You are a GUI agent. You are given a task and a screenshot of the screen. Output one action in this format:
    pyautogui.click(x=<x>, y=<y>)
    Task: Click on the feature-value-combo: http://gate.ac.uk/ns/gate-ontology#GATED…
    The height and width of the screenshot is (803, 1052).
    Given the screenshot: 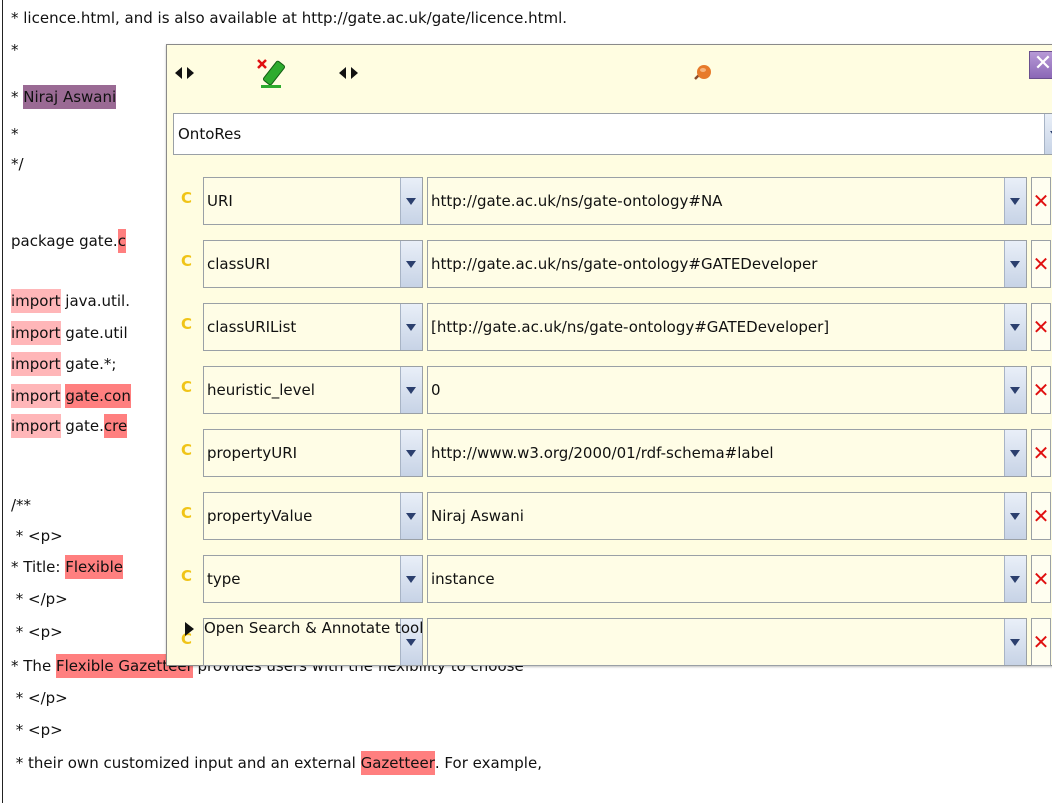 What is the action you would take?
    pyautogui.click(x=727, y=264)
    